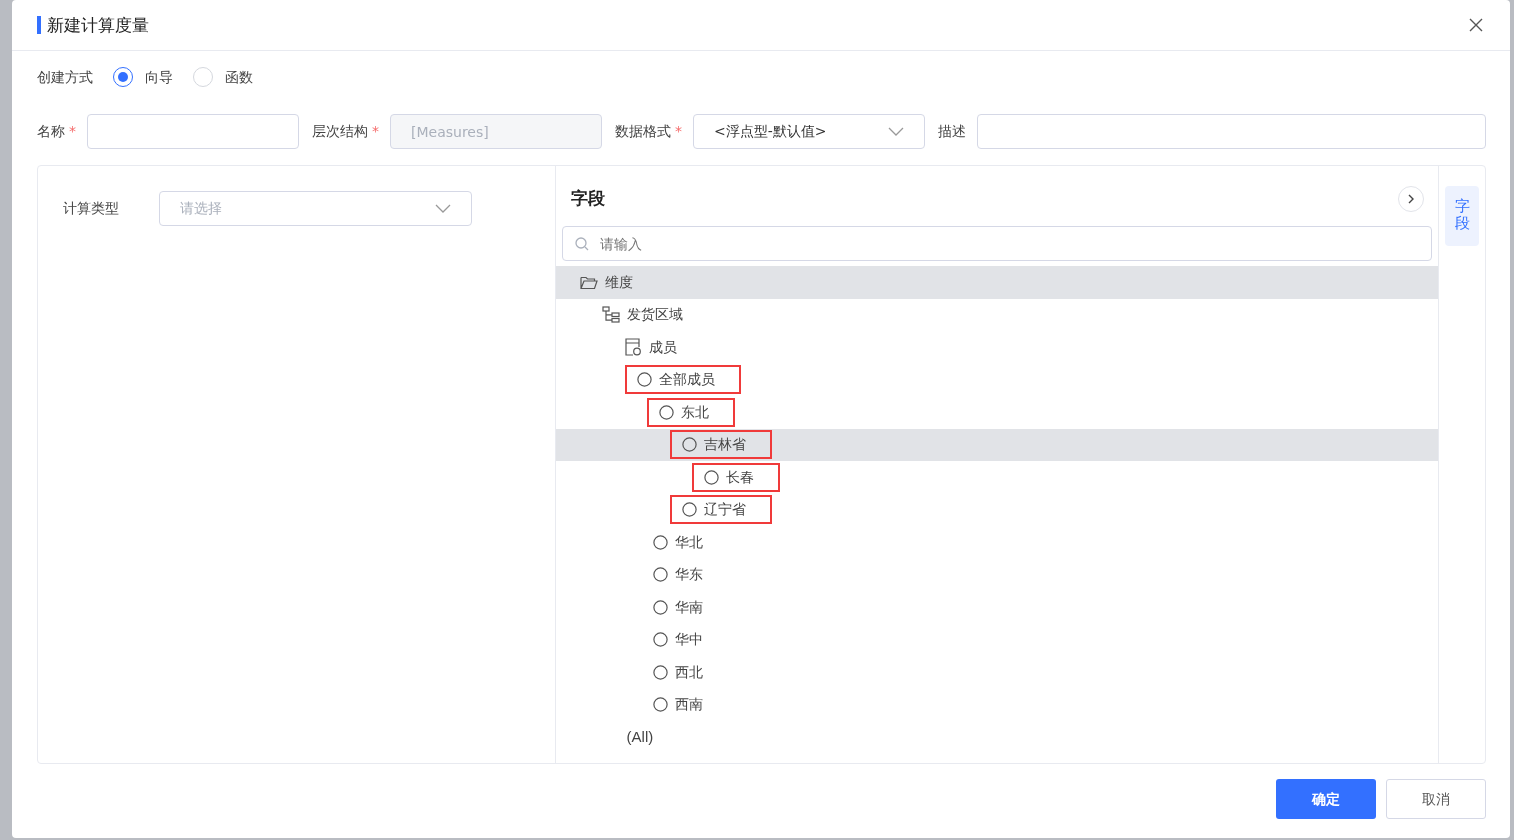  Describe the element at coordinates (159, 77) in the screenshot. I see `radio-label: 向导` at that location.